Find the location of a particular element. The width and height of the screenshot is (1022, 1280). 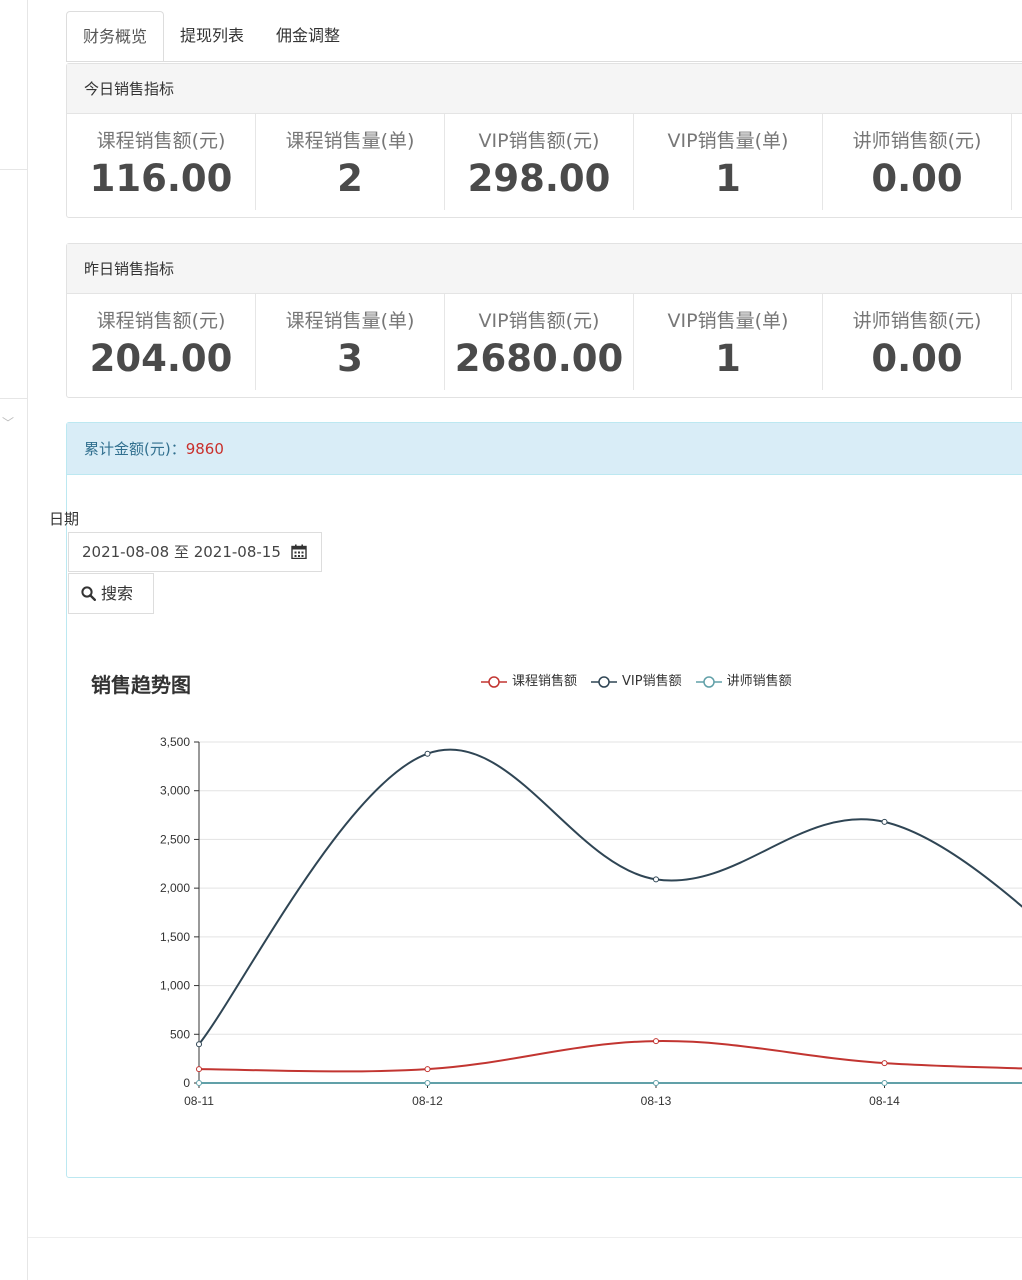

legend-label: 讲师销售额 is located at coordinates (759, 681).